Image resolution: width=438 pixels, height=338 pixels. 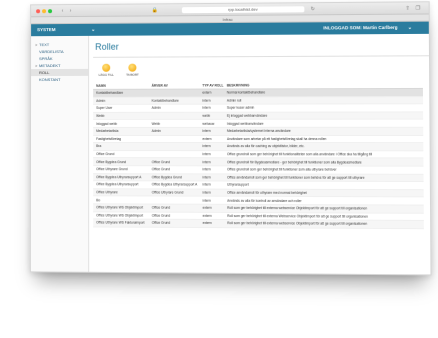 I want to click on sidebar-item-konstant: KONSTANT, so click(x=59, y=79).